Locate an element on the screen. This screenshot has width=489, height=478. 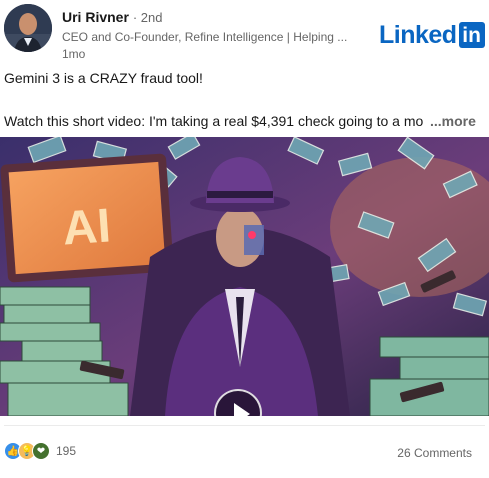
post-text-line-1: Gemini 3 is a CRAZY fraud tool! is located at coordinates (103, 78).